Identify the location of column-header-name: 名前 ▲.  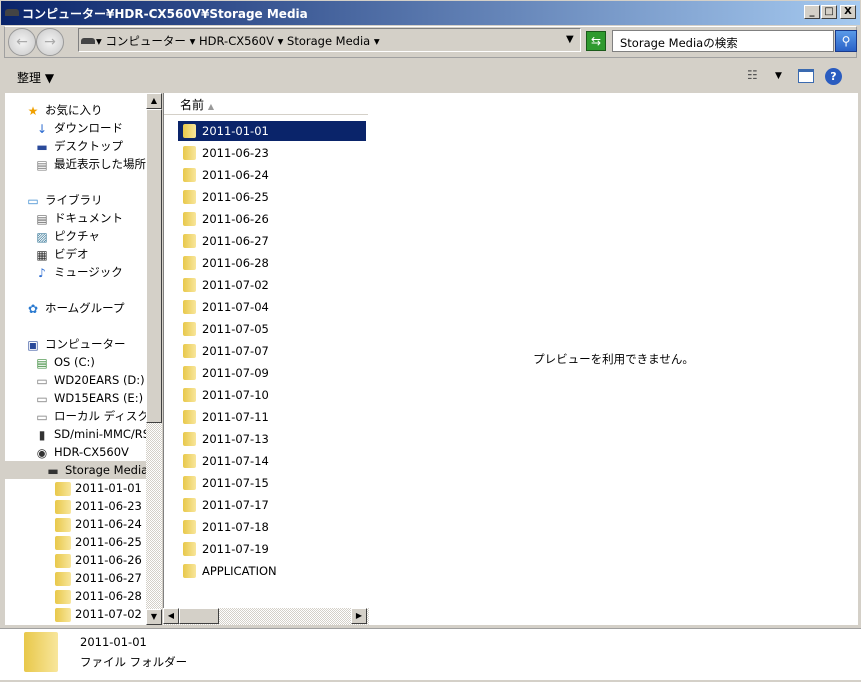
(266, 104).